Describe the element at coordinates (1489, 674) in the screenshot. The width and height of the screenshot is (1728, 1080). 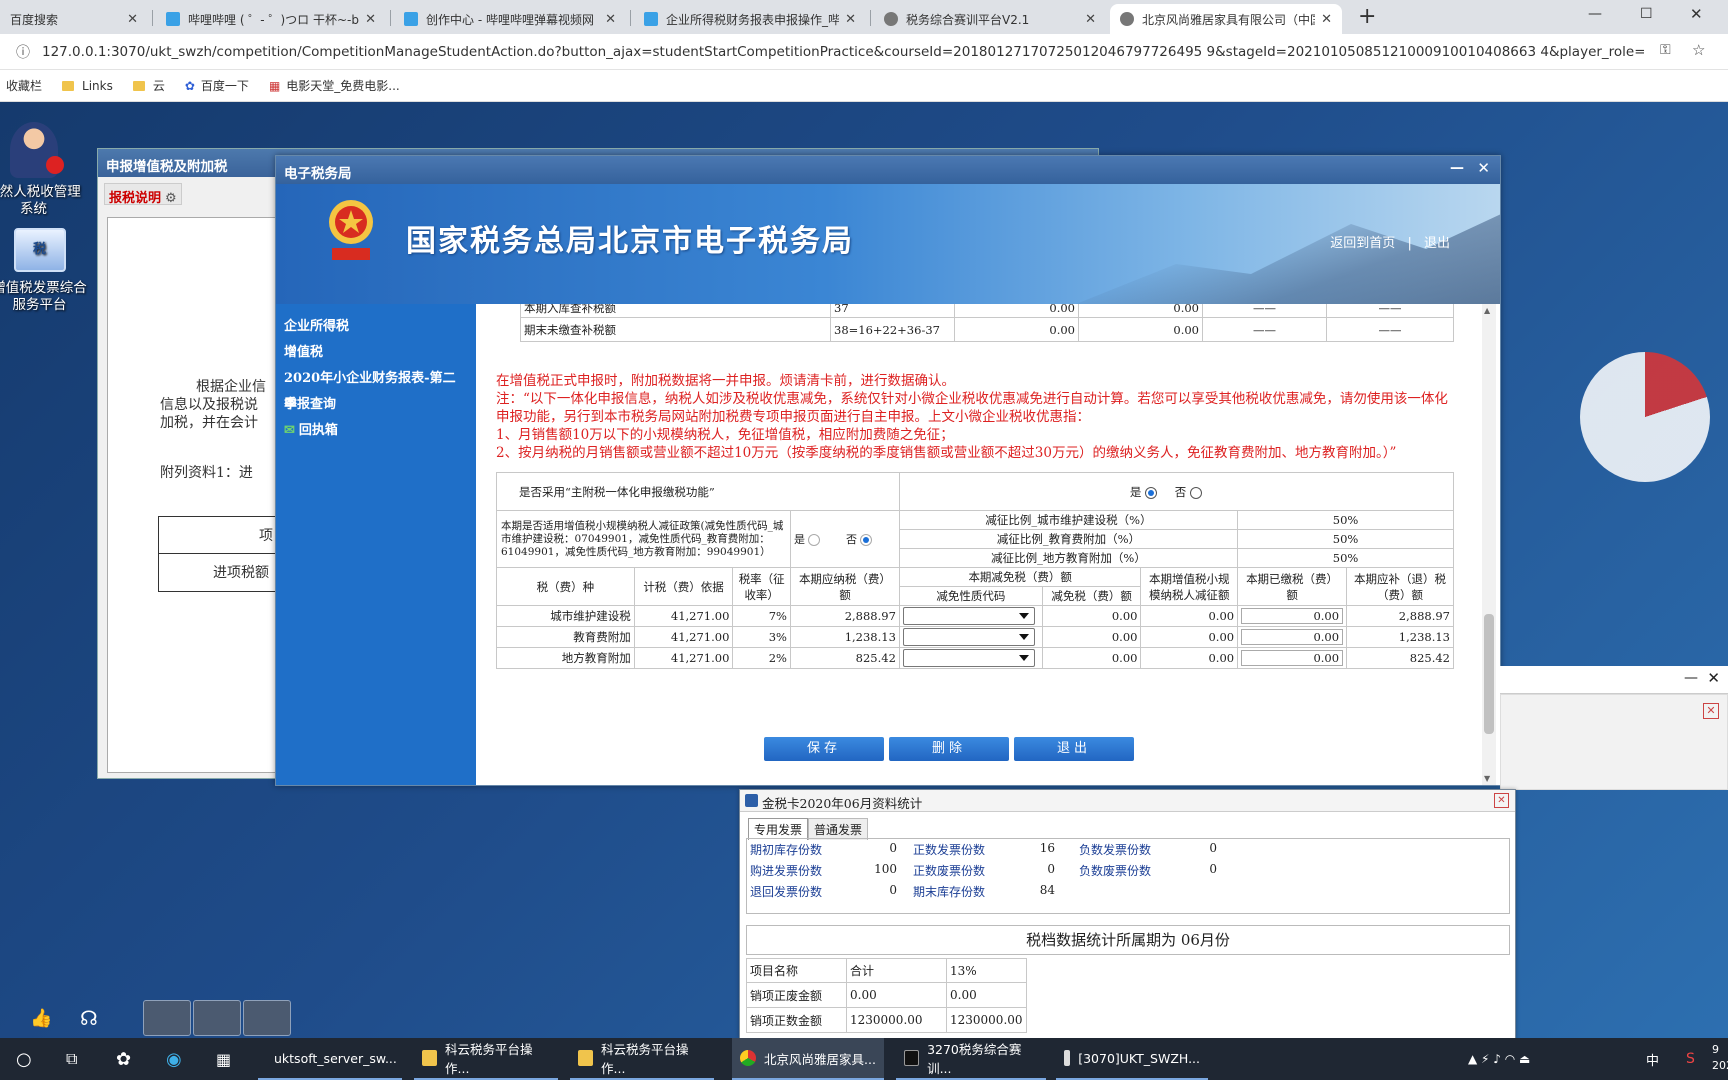
I see `scroll-thumb` at that location.